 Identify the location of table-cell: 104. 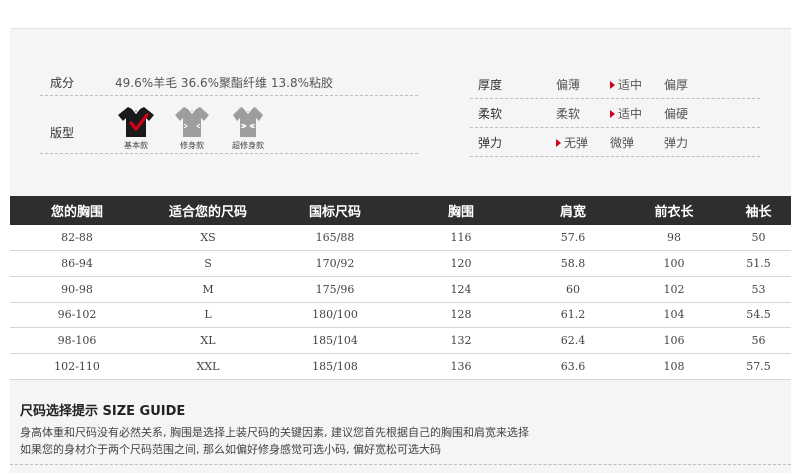
(674, 315).